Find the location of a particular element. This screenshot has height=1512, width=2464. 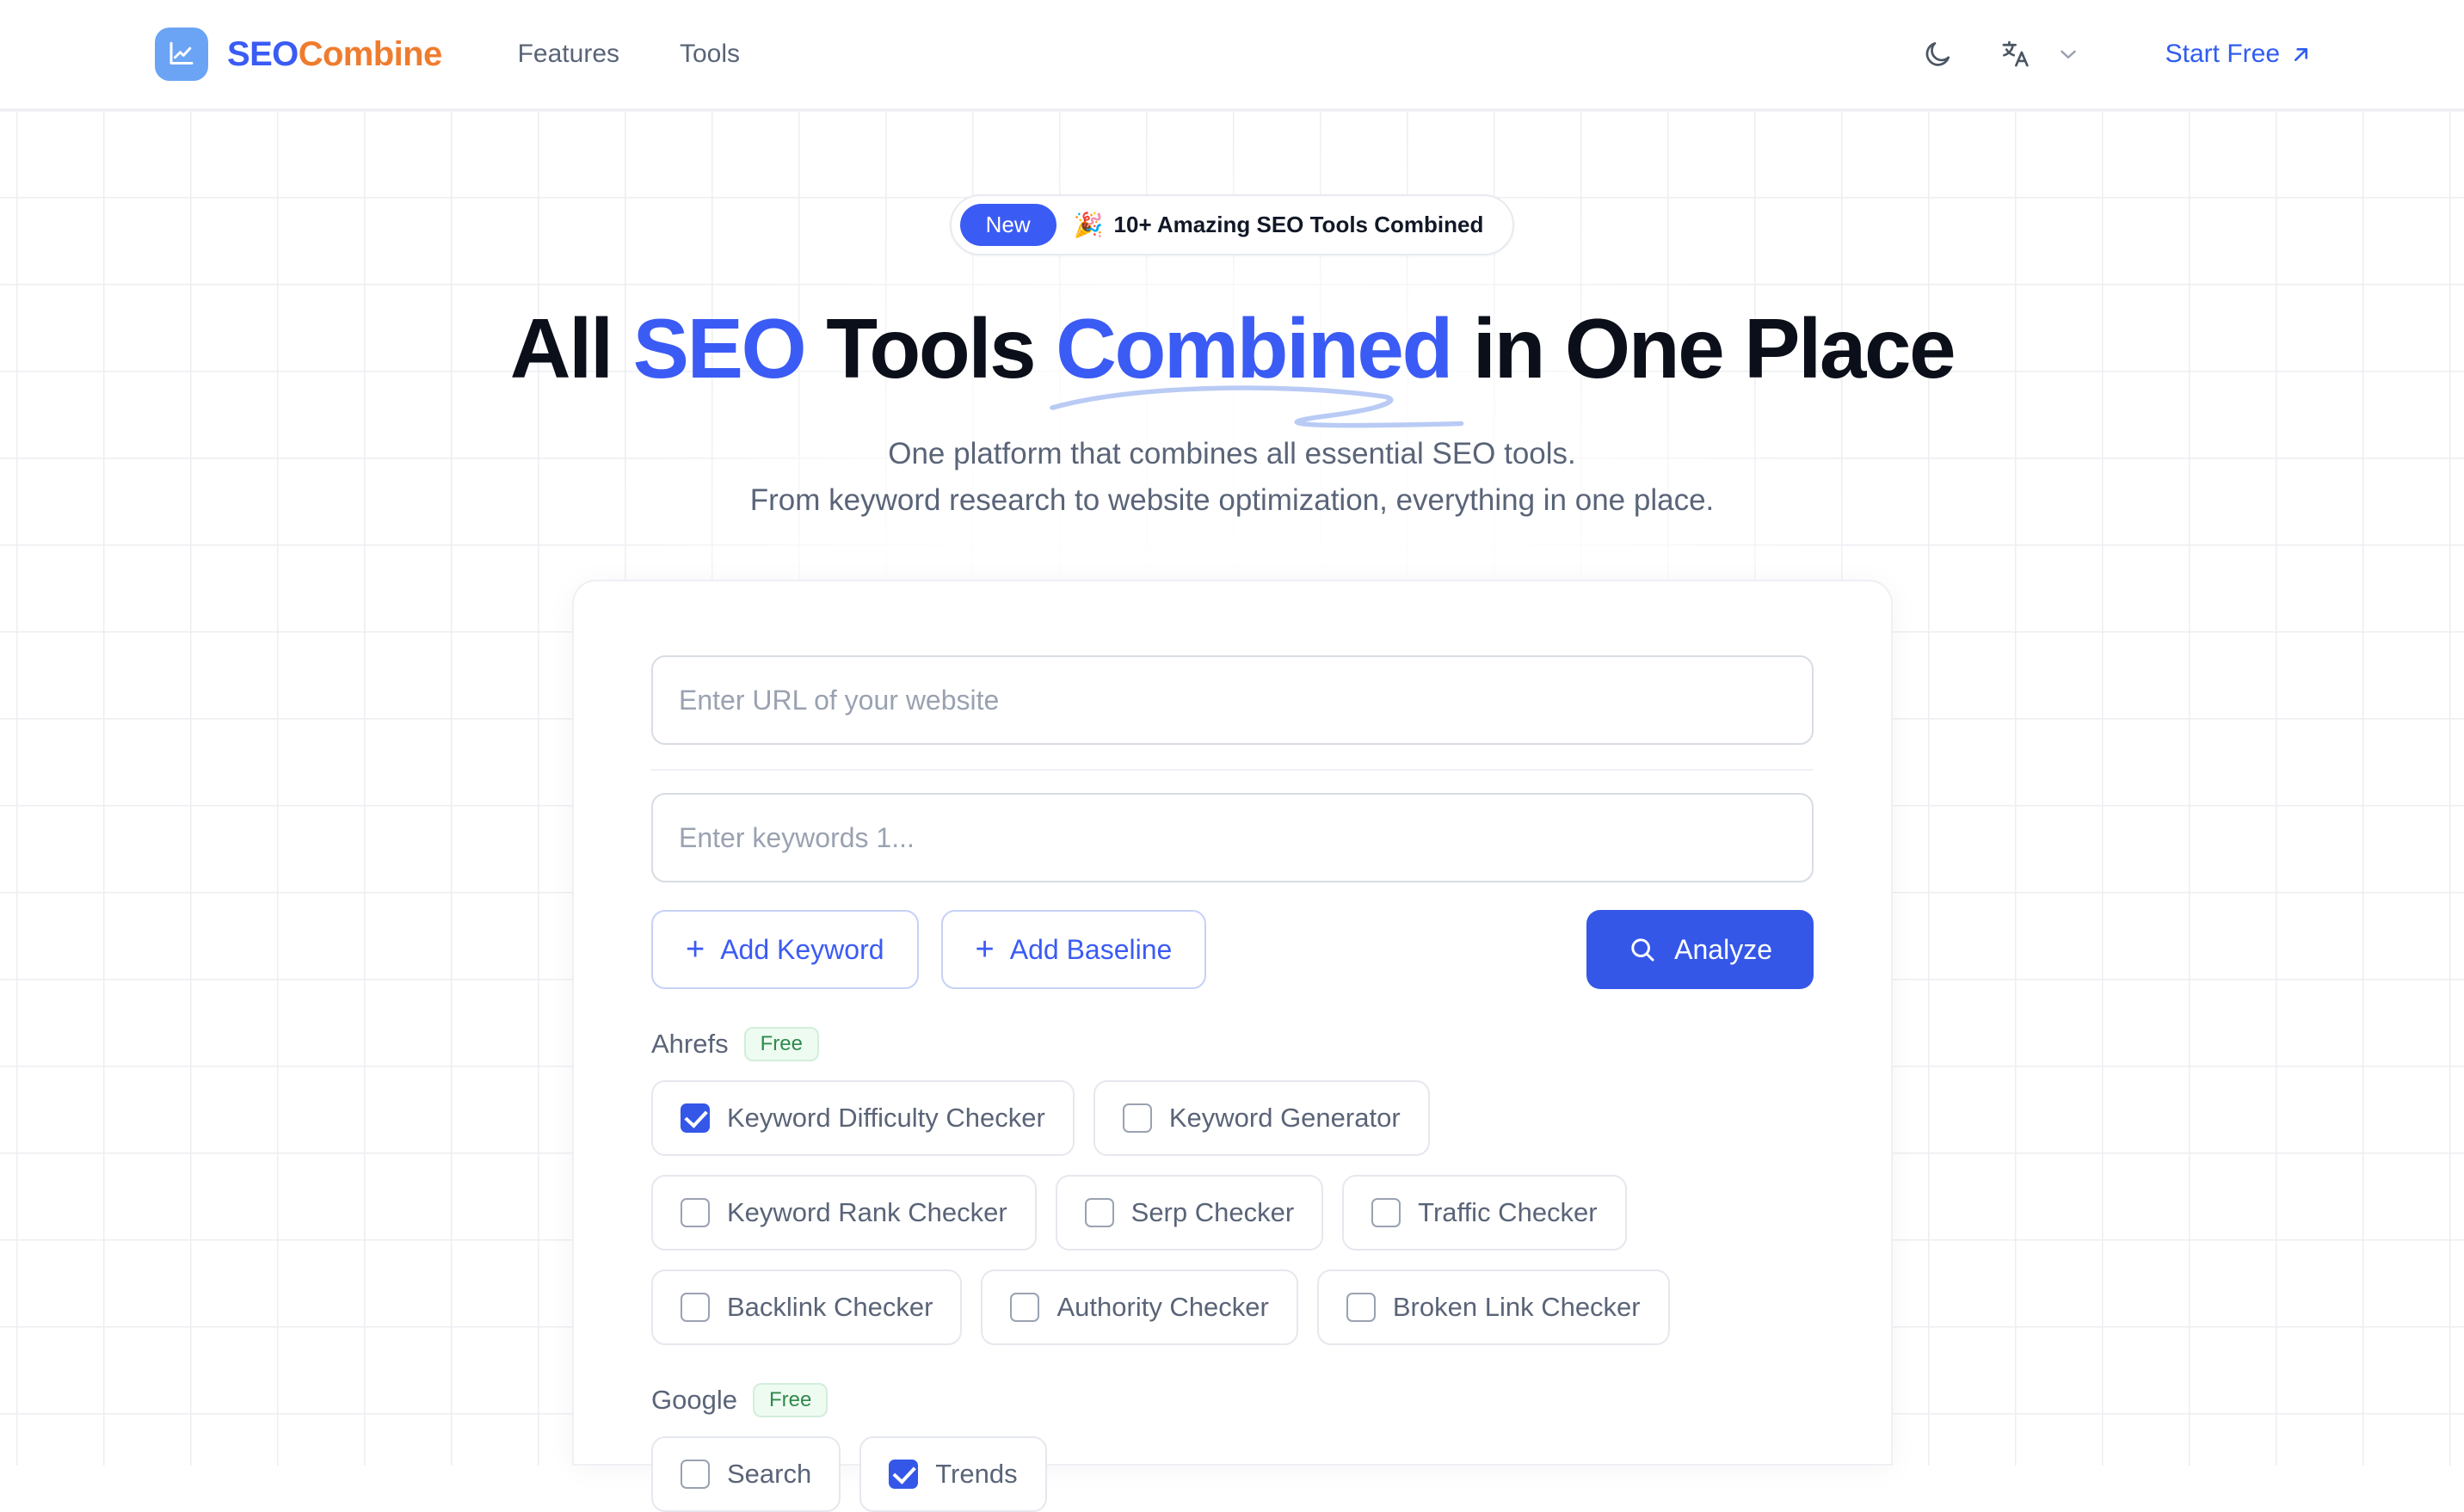

page-title: All SEO Tools Combined in One Place is located at coordinates (1232, 364).